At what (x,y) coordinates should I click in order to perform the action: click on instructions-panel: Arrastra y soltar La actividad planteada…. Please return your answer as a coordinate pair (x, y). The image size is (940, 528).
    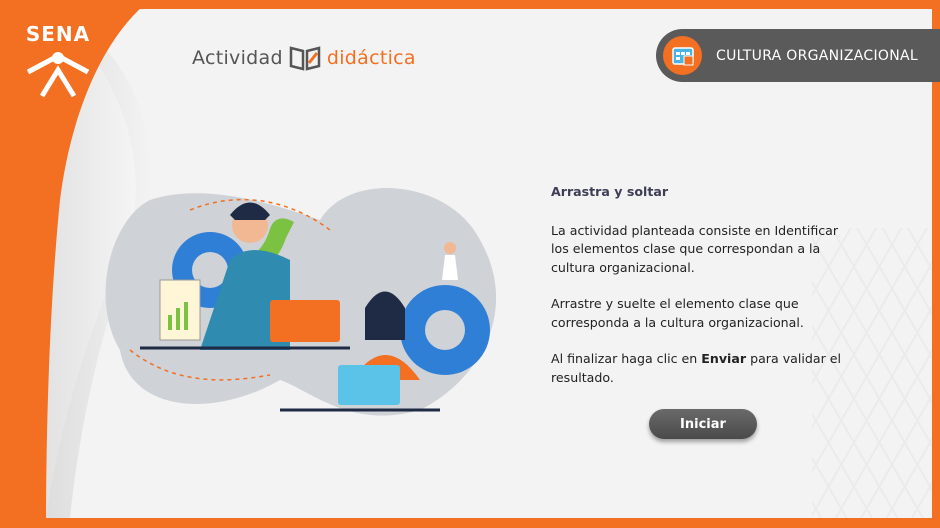
    Looking at the image, I should click on (701, 294).